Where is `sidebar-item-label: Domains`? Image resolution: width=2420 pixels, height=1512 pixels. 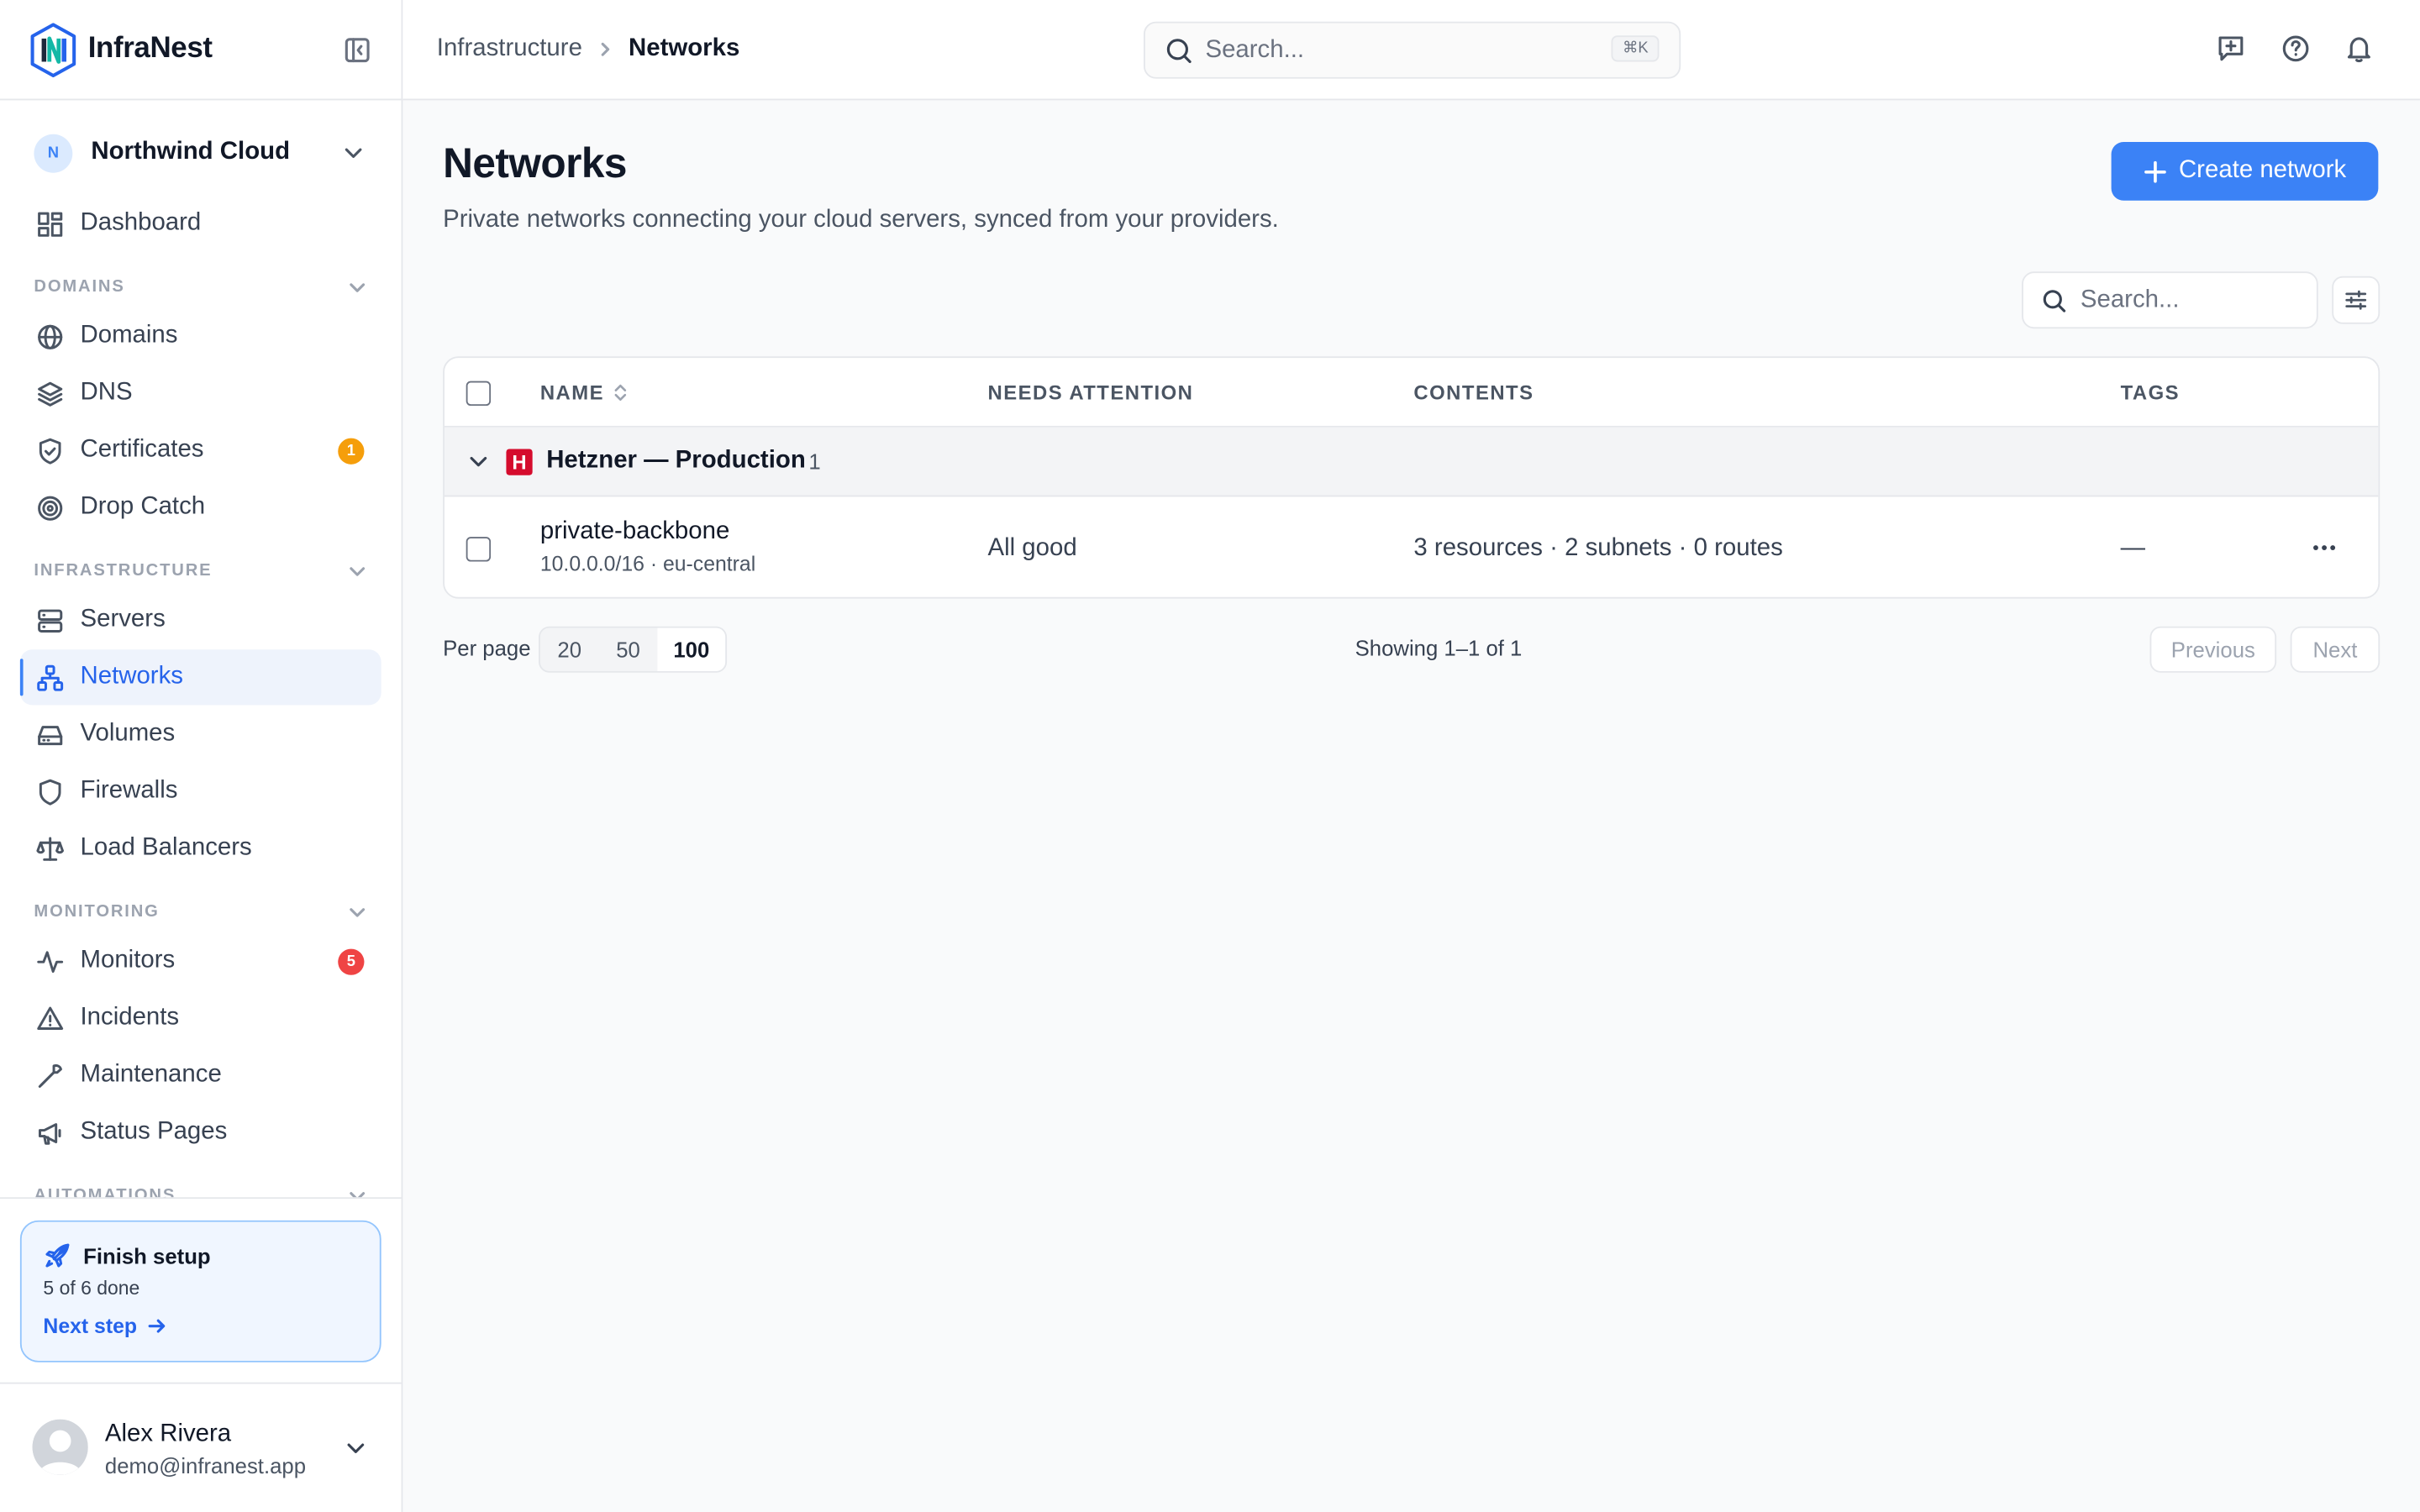 sidebar-item-label: Domains is located at coordinates (129, 335).